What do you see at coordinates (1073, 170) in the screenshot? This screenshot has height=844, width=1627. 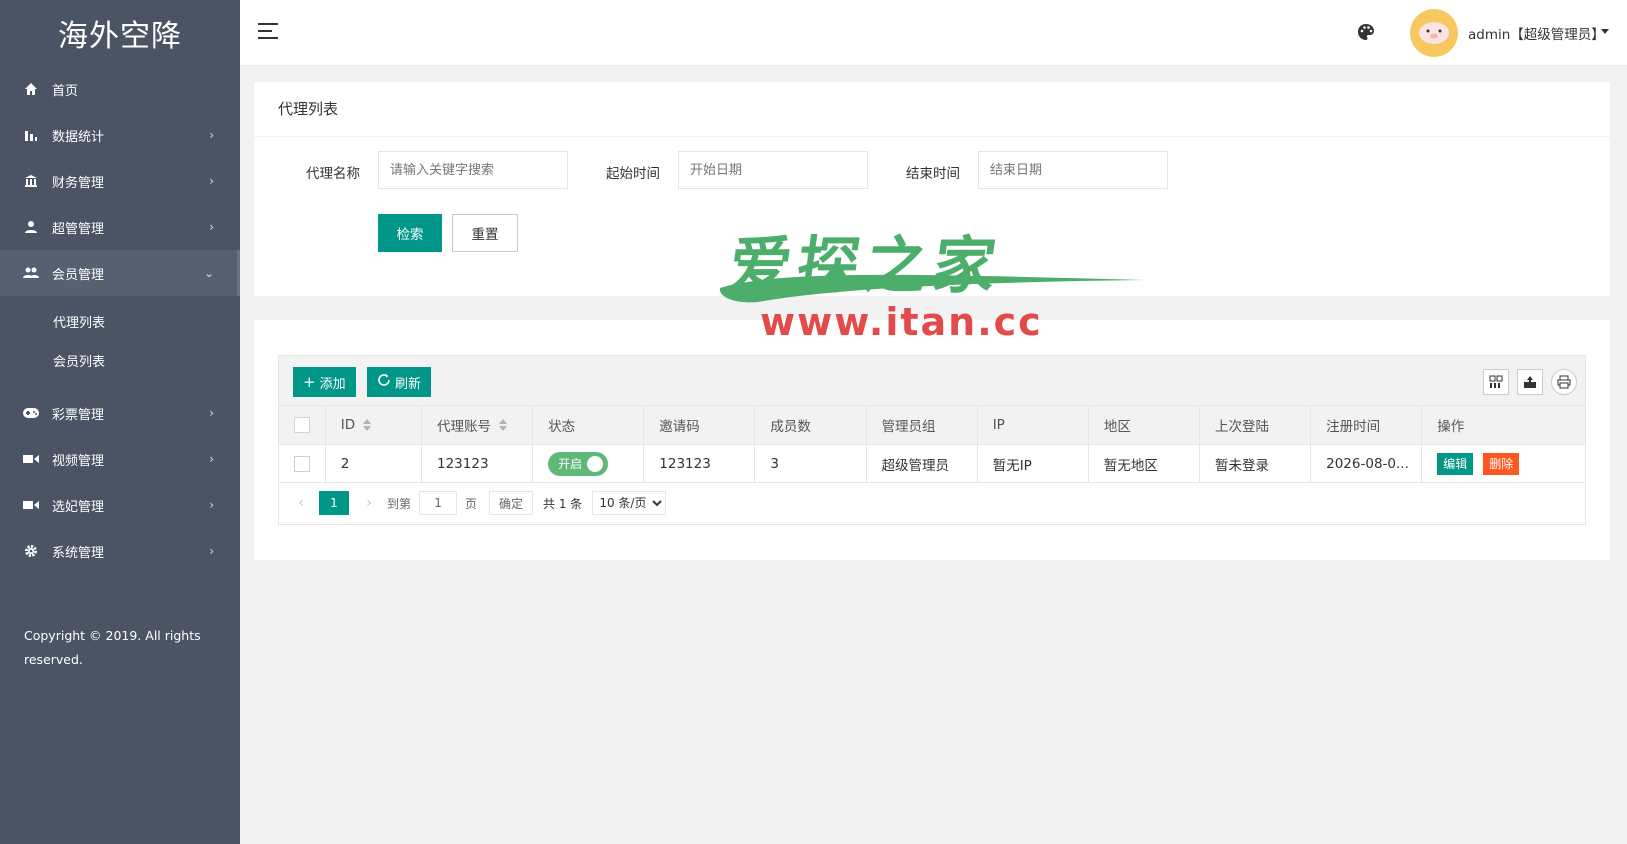 I see `end-date-input` at bounding box center [1073, 170].